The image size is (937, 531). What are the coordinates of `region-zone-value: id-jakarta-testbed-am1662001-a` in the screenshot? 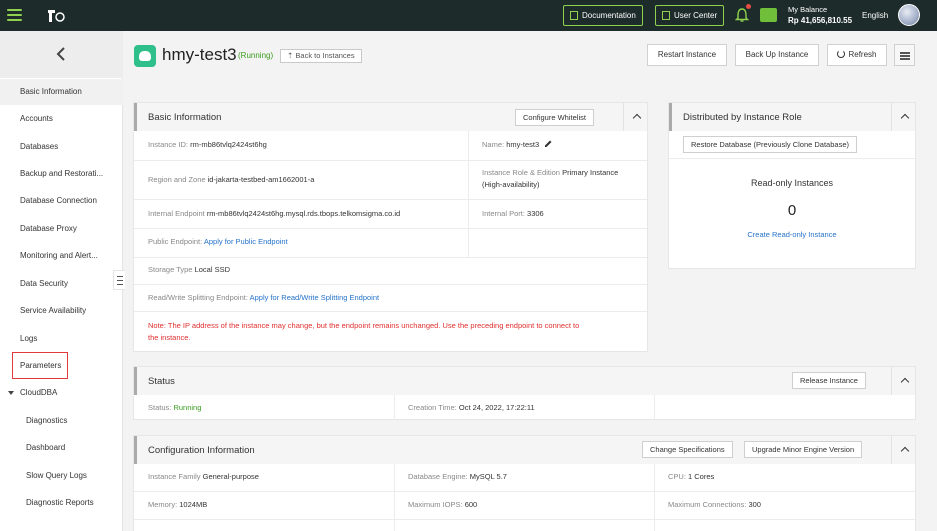 It's located at (261, 179).